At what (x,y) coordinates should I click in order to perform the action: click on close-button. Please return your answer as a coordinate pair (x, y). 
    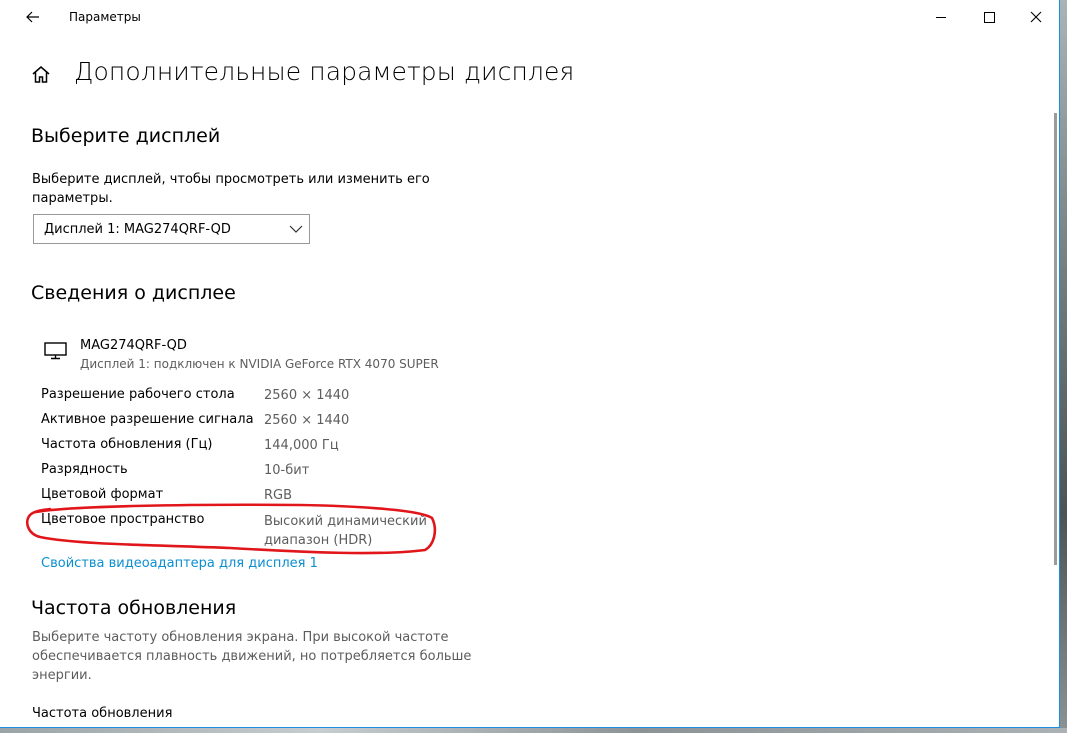
    Looking at the image, I should click on (1036, 17).